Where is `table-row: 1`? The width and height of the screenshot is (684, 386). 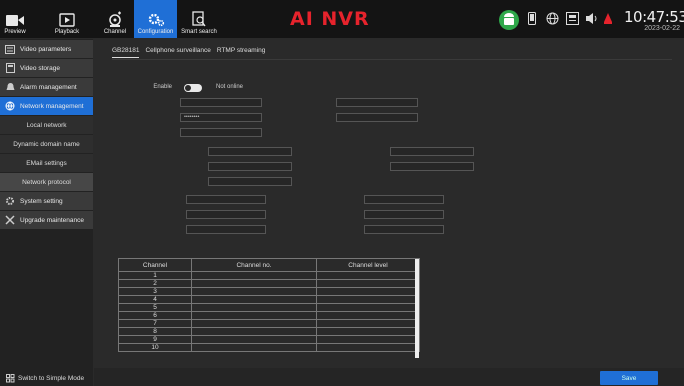
table-row: 1 is located at coordinates (269, 275).